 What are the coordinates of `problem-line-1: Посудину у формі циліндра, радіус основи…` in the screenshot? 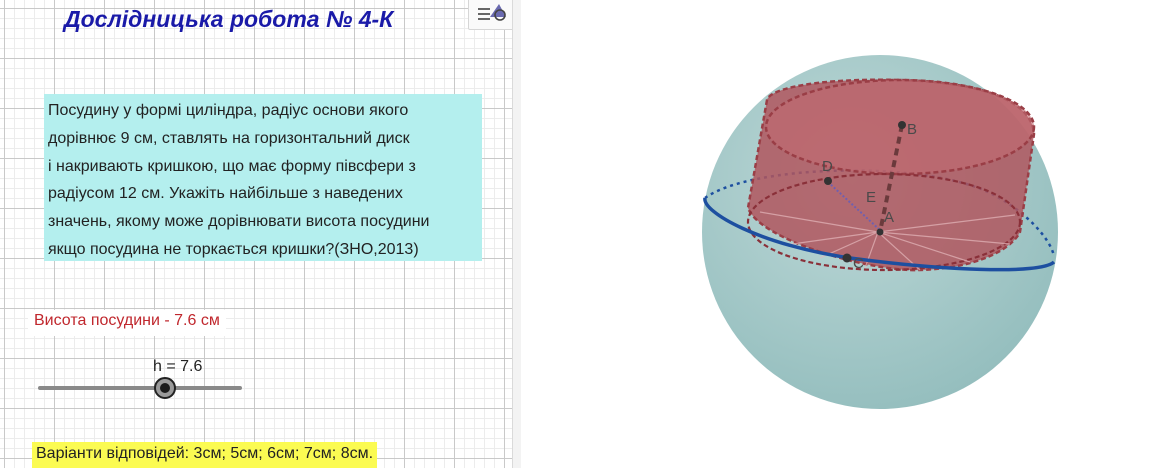 It's located at (228, 110).